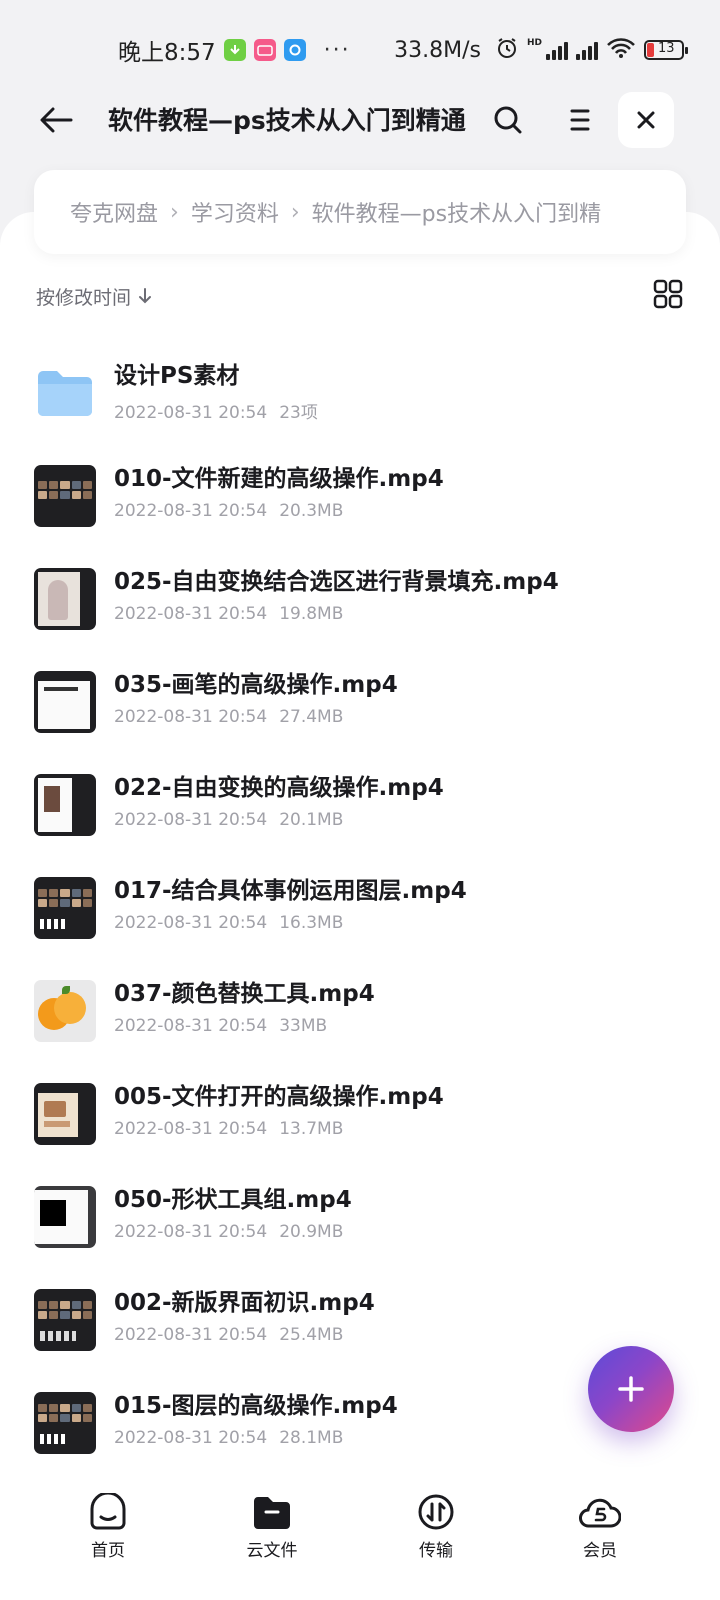 The image size is (720, 1600). I want to click on breadcrumb-item-current: 软件教程—ps技术从入门到精, so click(456, 212).